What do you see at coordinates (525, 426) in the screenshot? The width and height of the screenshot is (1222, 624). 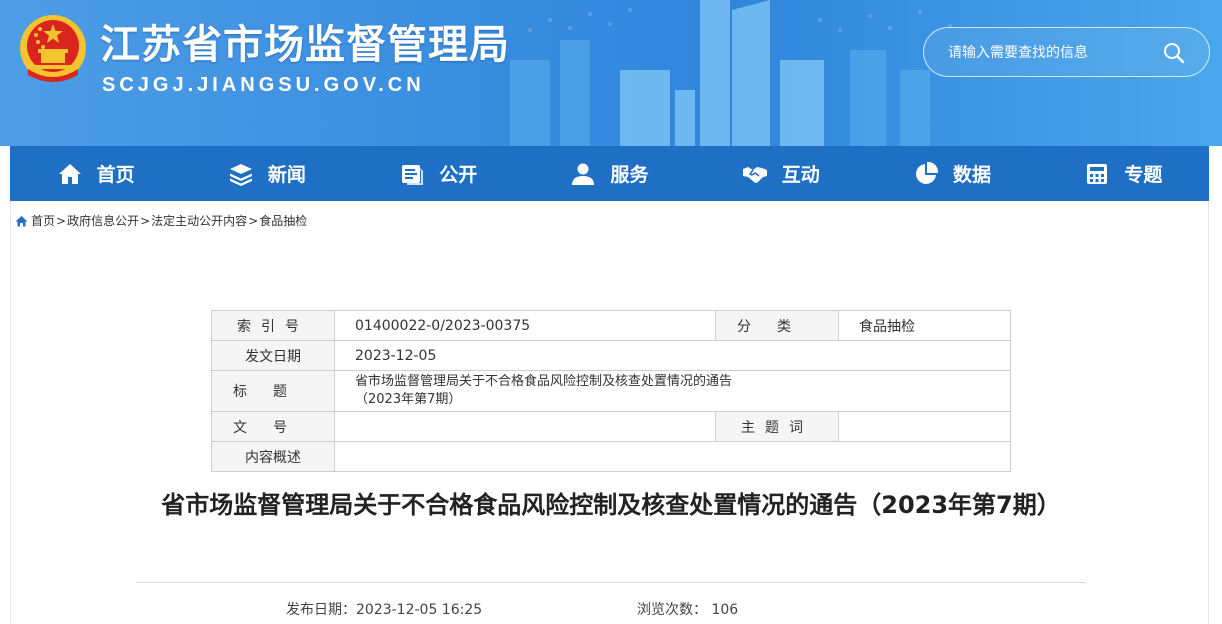 I see `meta-docno-value` at bounding box center [525, 426].